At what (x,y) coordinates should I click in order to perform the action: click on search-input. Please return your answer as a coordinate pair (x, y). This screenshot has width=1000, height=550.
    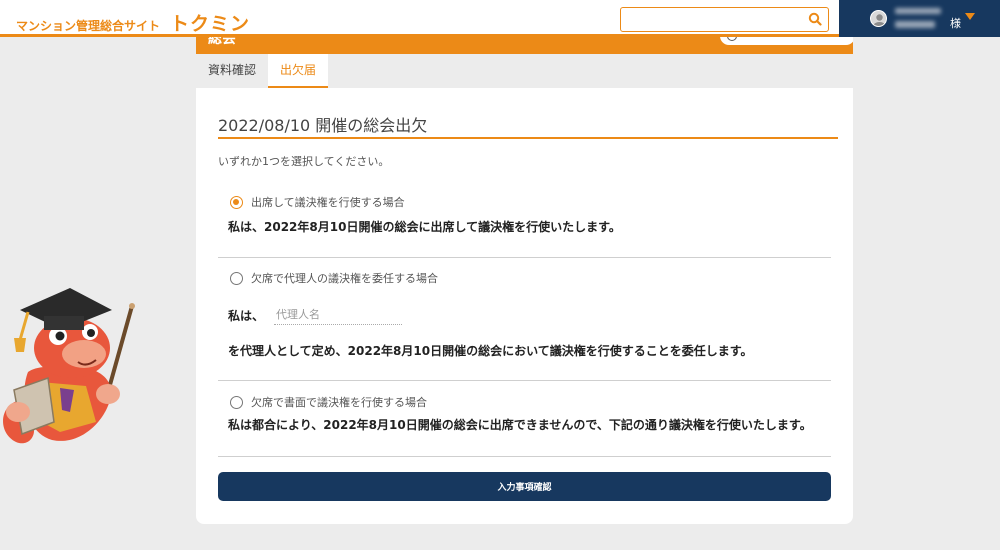
    Looking at the image, I should click on (717, 19).